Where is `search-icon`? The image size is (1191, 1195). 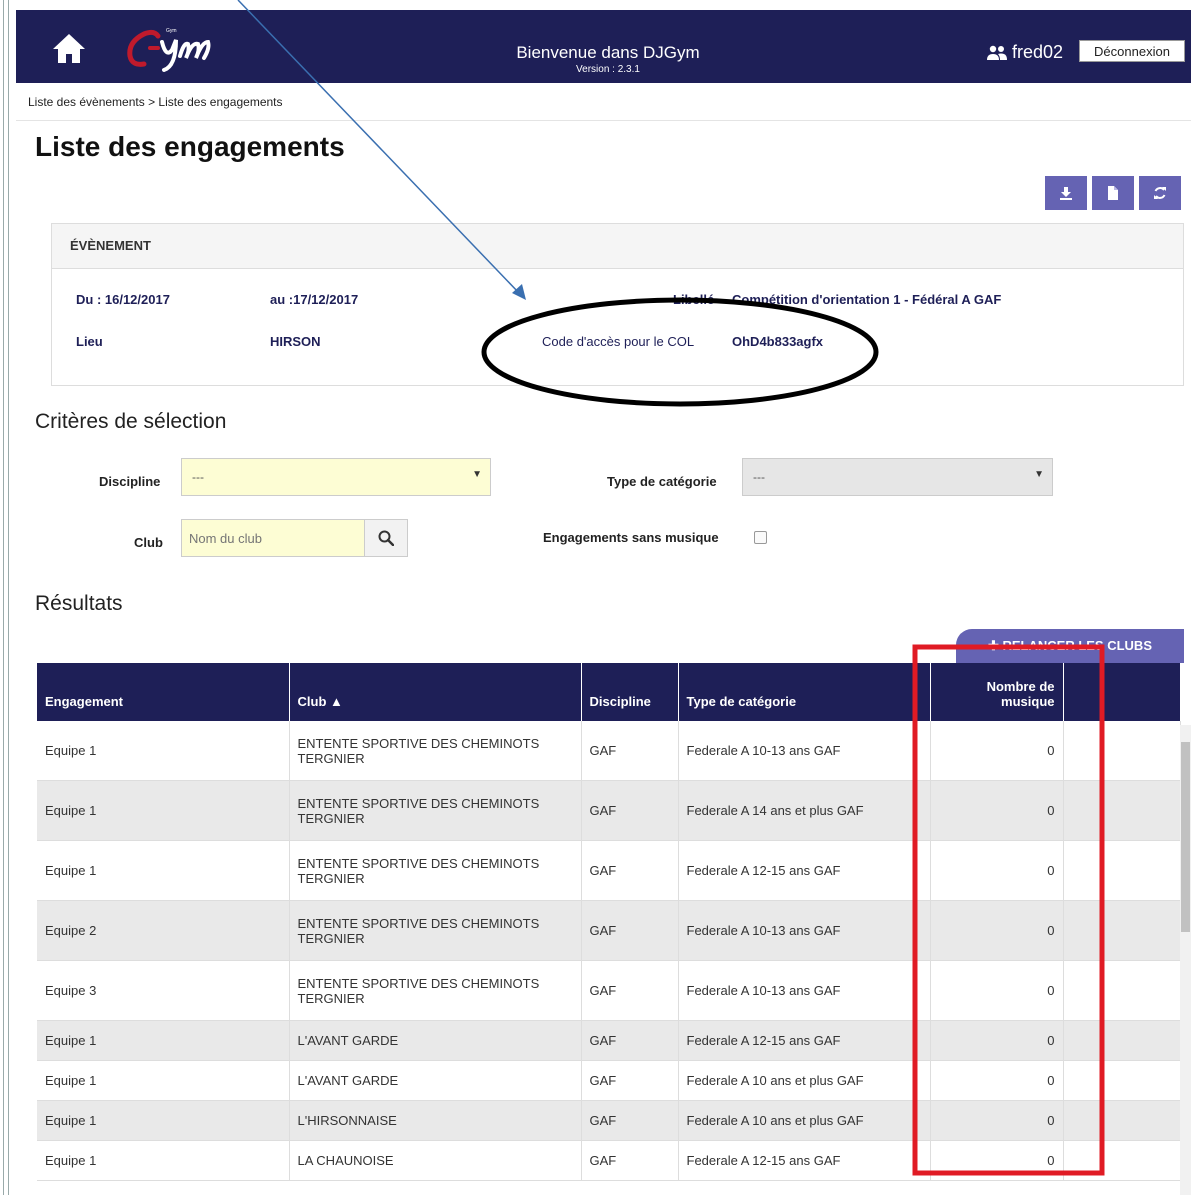
search-icon is located at coordinates (386, 538).